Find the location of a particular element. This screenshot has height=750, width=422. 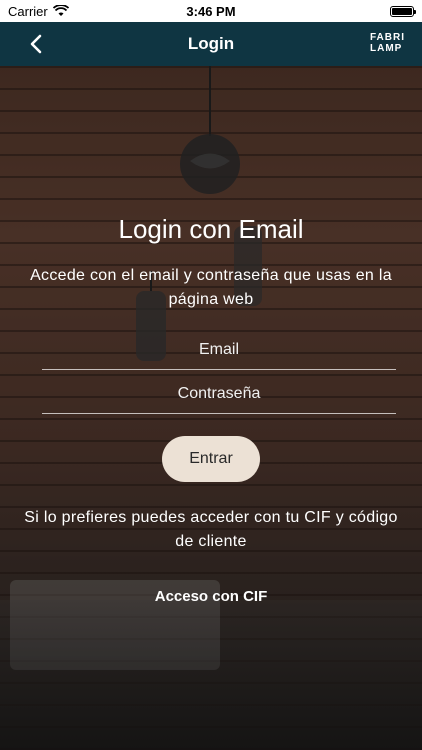

enter-button: Entrar is located at coordinates (211, 459).